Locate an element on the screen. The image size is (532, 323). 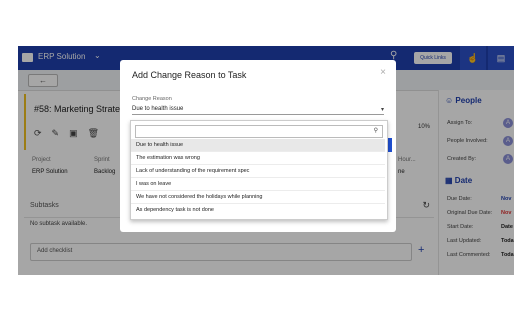
dropdown-option: Due to health issue is located at coordinates (258, 145).